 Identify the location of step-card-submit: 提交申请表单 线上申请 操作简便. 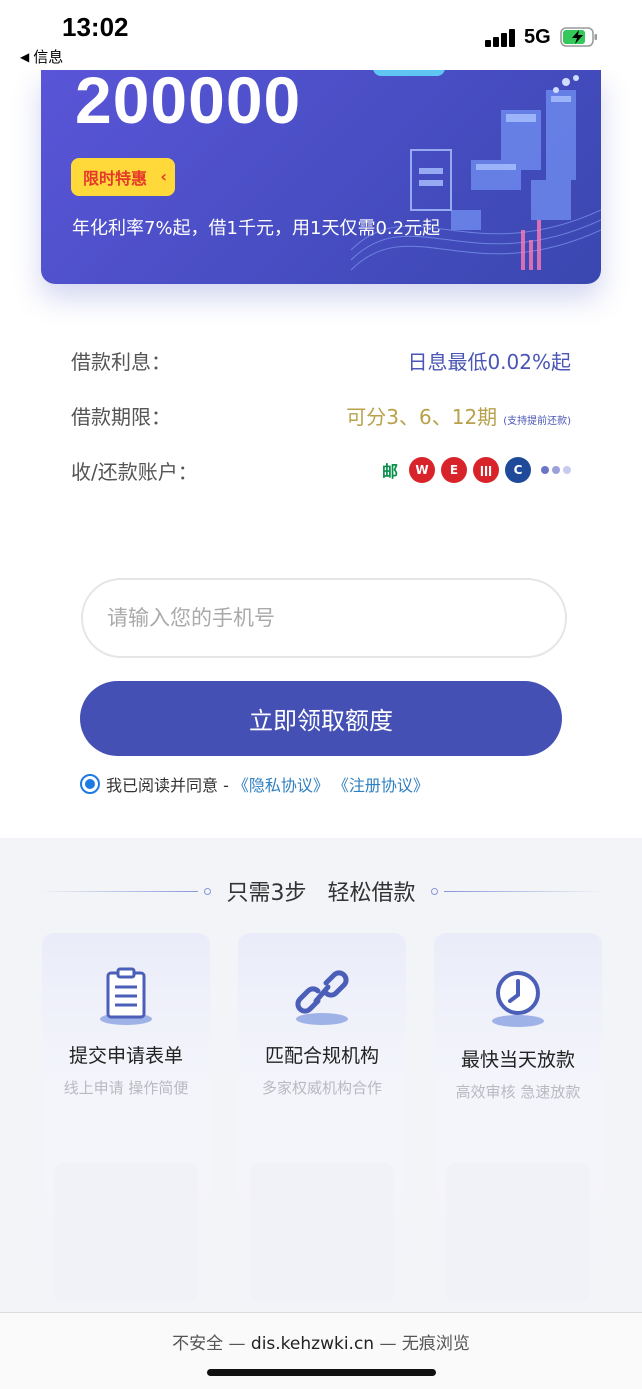
(126, 1118).